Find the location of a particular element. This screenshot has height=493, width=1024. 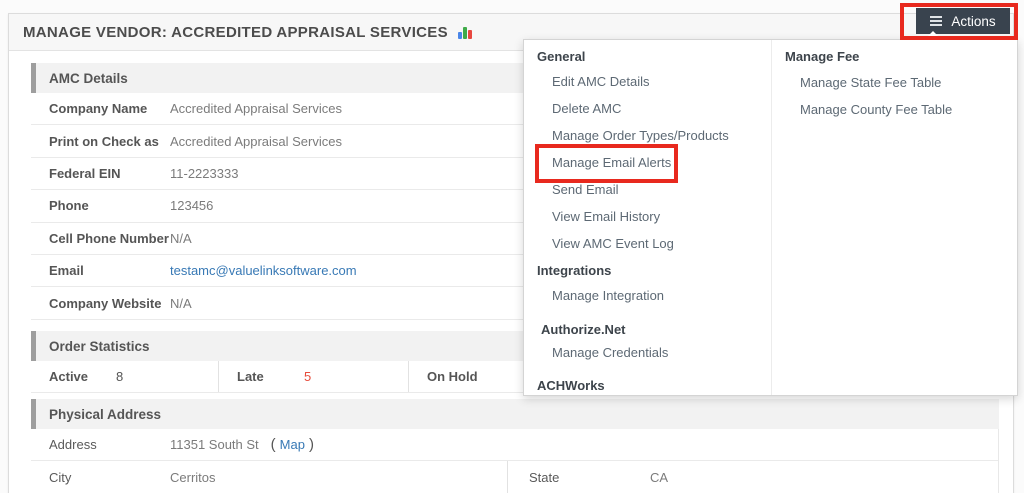

stat-label: On Hold is located at coordinates (452, 376).